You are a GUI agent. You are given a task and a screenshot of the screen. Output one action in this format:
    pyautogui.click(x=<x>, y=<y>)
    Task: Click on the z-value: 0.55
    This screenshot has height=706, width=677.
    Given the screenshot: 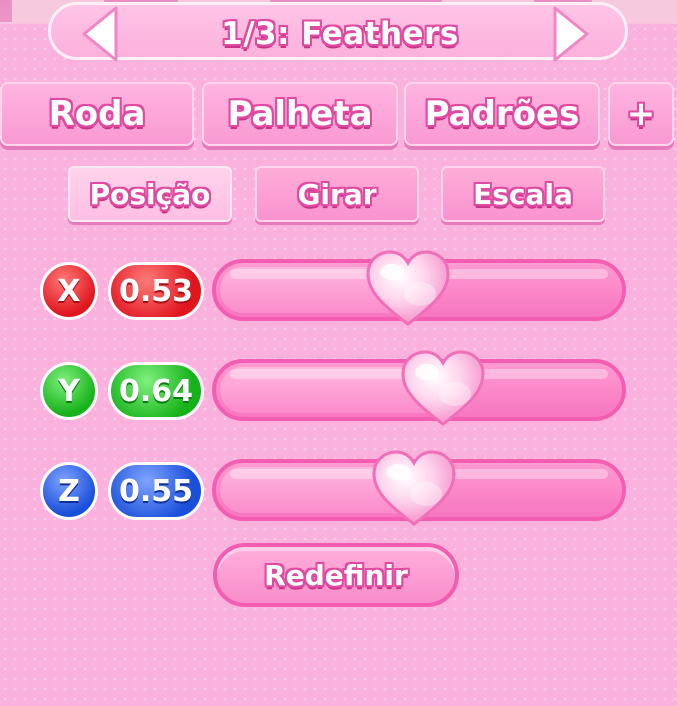 What is the action you would take?
    pyautogui.click(x=156, y=491)
    